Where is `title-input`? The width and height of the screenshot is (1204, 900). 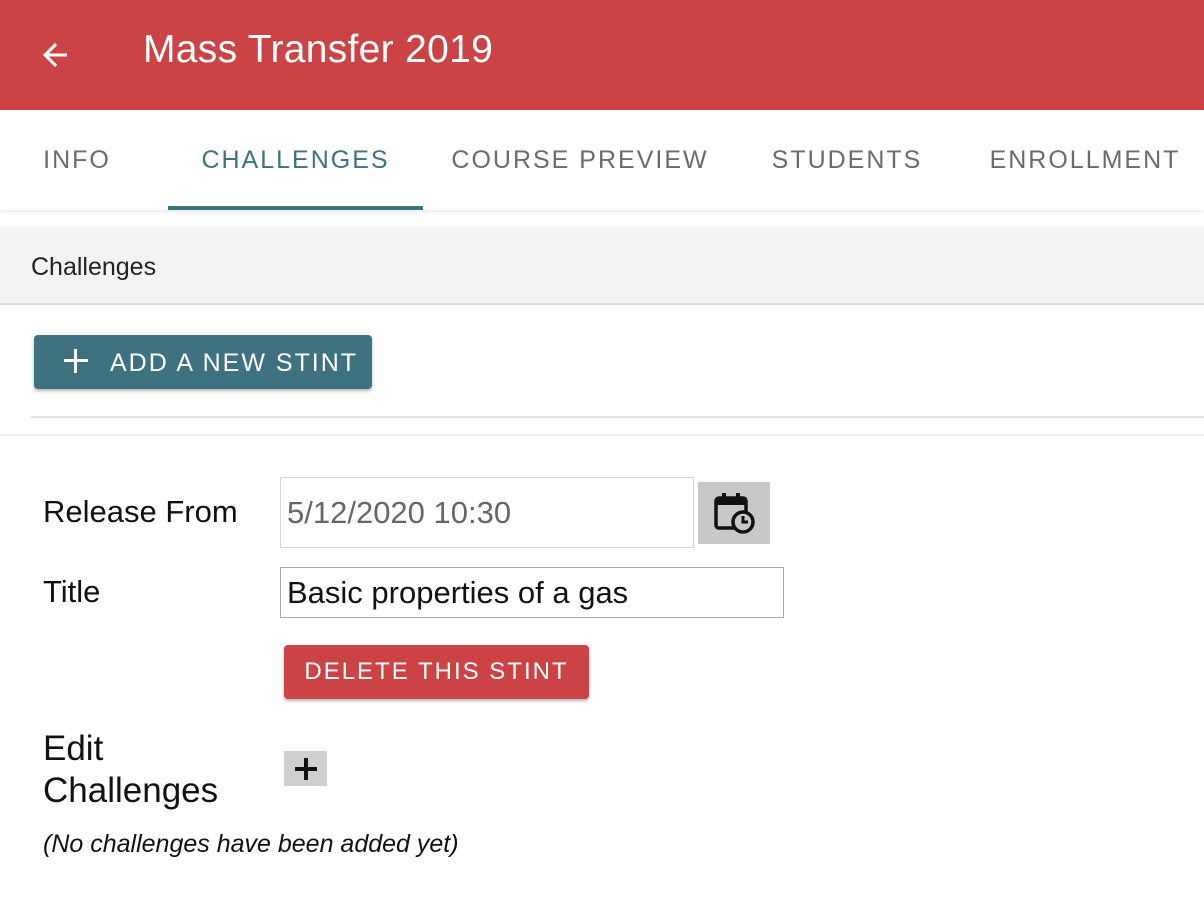 title-input is located at coordinates (532, 592).